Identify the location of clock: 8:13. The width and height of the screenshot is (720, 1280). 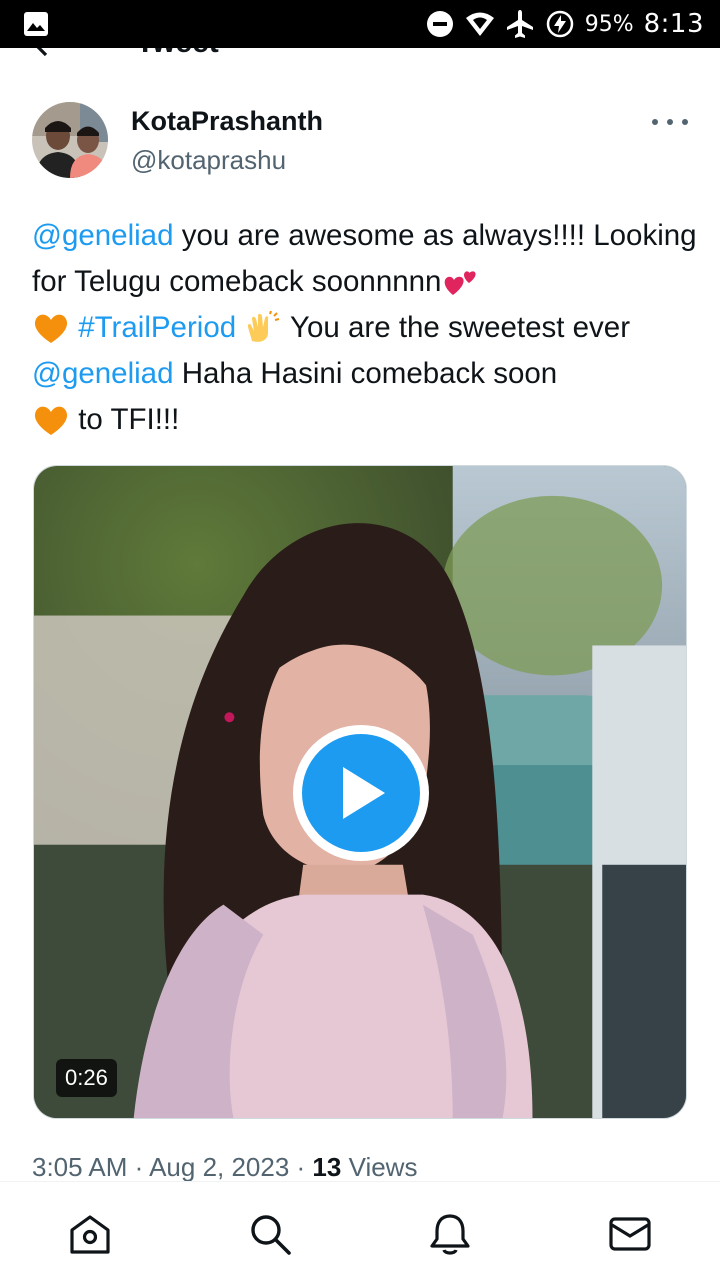
(673, 24).